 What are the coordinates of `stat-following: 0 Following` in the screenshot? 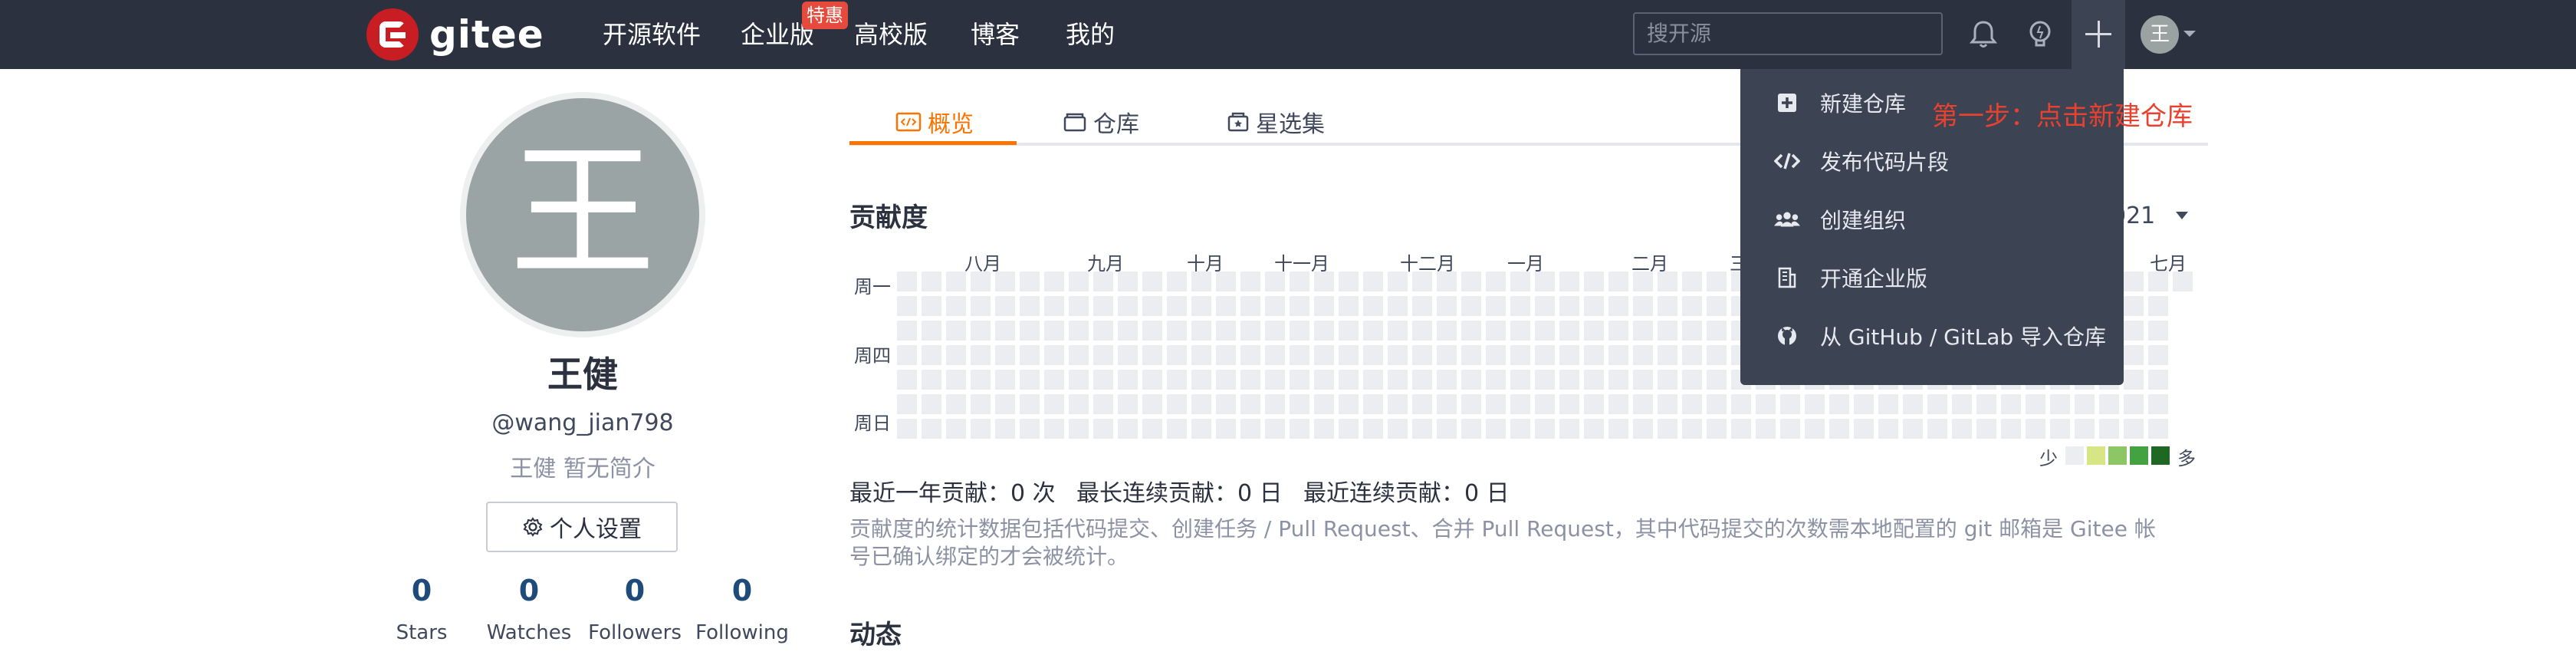 It's located at (742, 609).